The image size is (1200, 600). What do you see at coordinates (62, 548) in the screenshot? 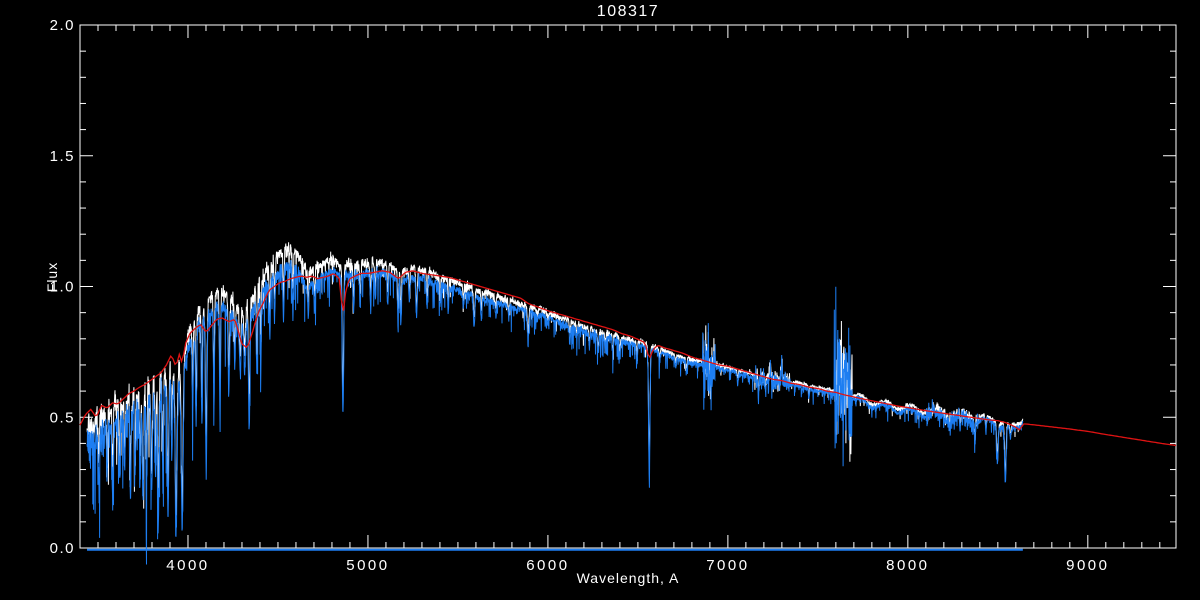
I see `tick-label: 0.0` at bounding box center [62, 548].